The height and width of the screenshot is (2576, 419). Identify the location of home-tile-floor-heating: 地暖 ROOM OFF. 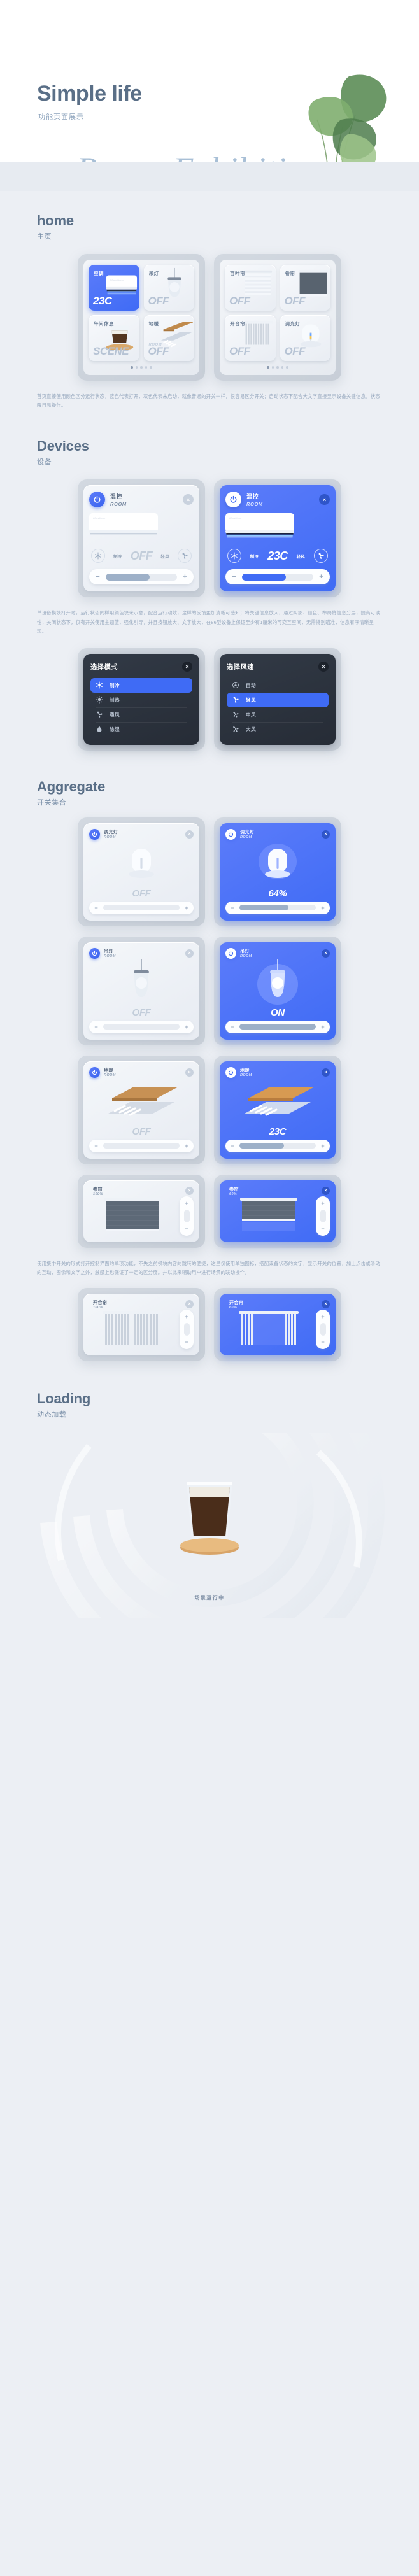
(168, 338).